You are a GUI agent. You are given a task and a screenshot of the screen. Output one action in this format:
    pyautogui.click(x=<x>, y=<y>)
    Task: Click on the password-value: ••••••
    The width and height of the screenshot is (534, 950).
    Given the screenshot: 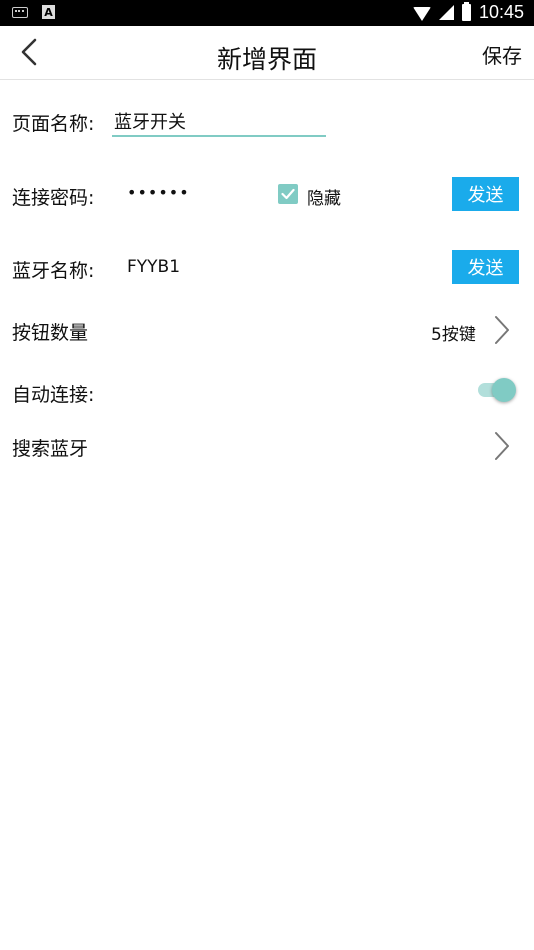 What is the action you would take?
    pyautogui.click(x=158, y=192)
    